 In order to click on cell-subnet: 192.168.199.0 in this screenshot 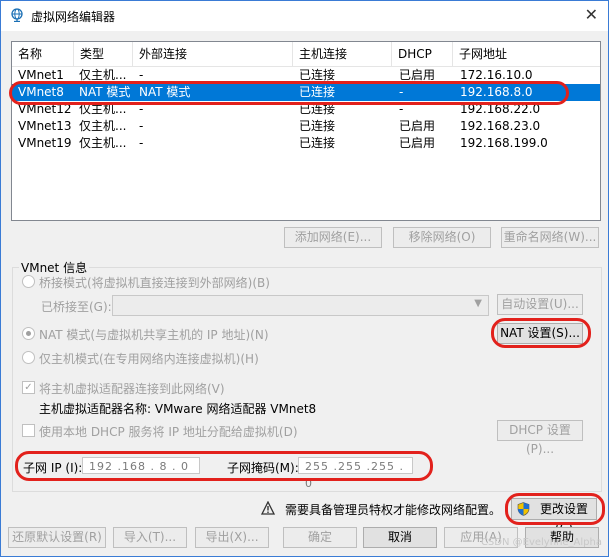, I will do `click(504, 143)`.